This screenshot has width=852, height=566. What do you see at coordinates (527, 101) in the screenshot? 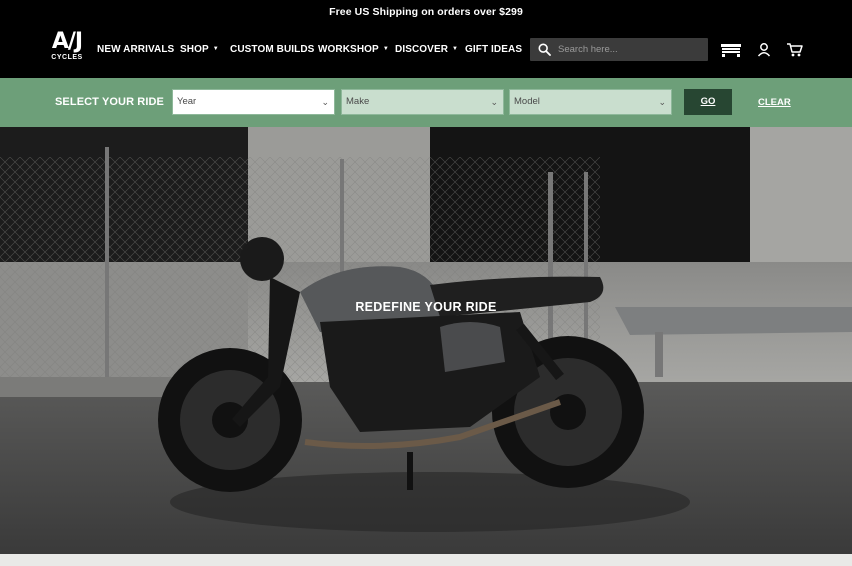
I see `model-select-value: Model` at bounding box center [527, 101].